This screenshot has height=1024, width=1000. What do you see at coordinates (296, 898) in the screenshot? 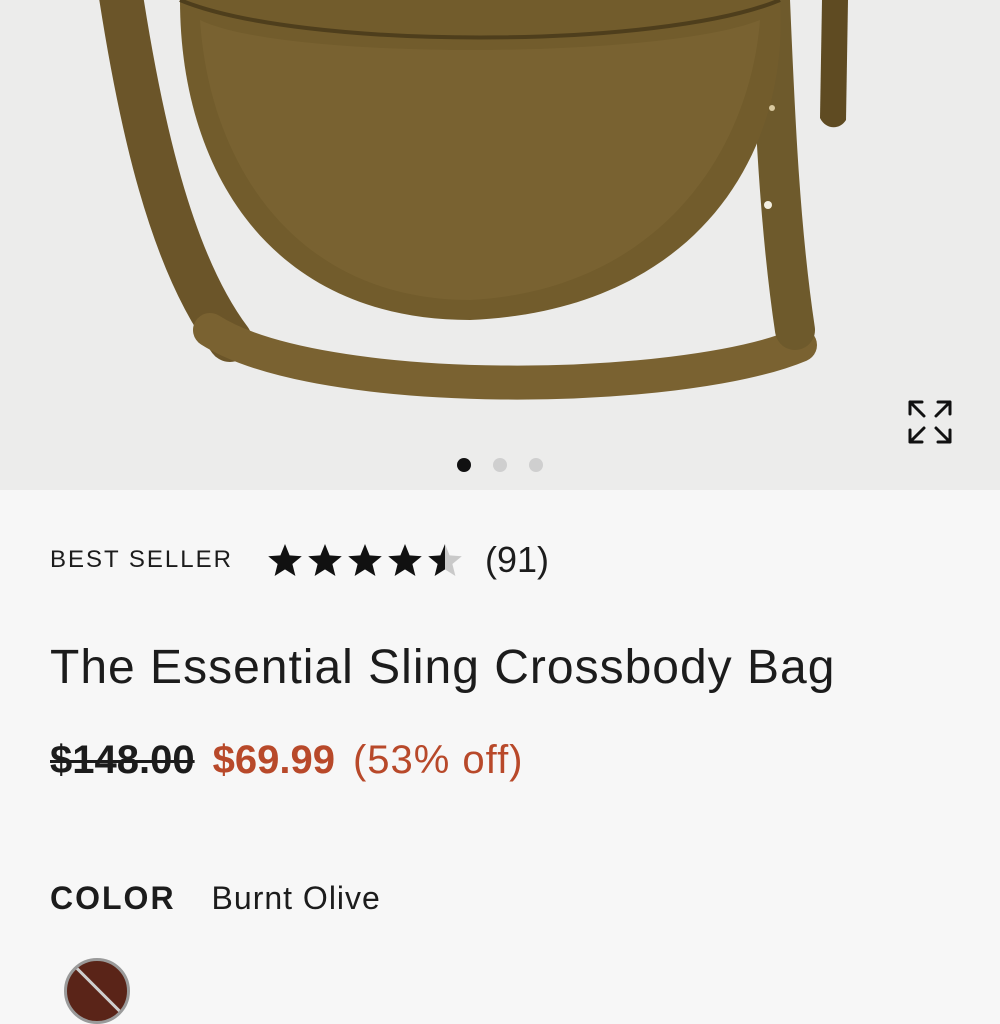
I see `selected-color-name: Burnt Olive` at bounding box center [296, 898].